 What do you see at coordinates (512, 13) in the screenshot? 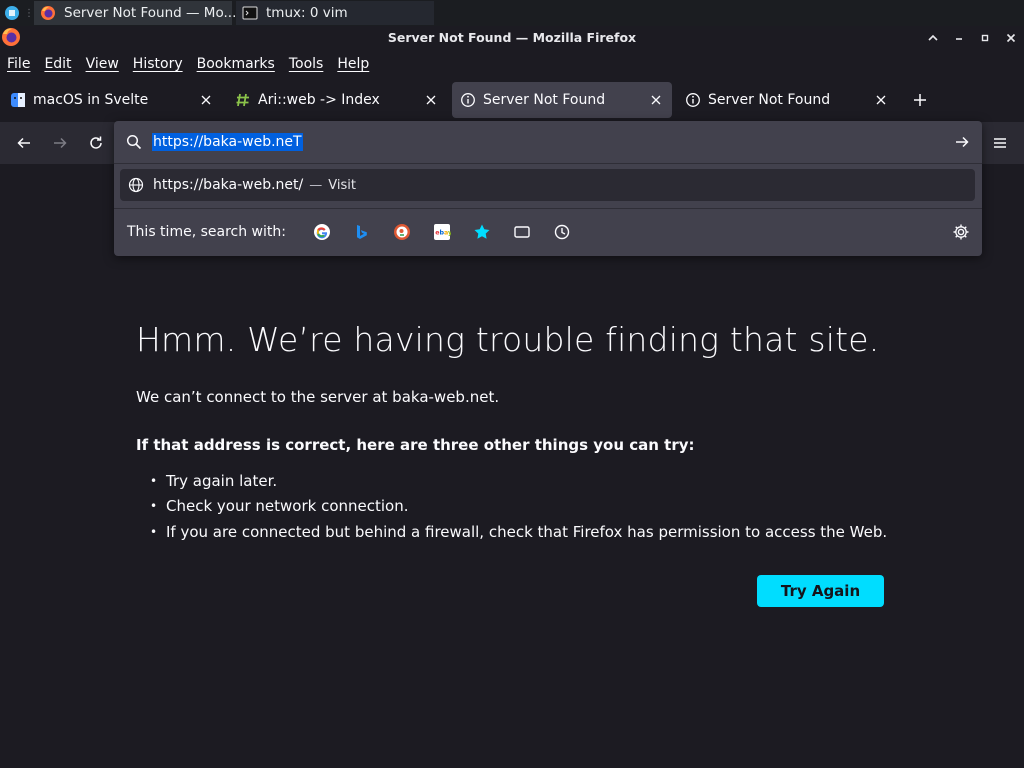
I see `taskbar: ⋮ Server Not Found — Mo... tmux: 0 vim` at bounding box center [512, 13].